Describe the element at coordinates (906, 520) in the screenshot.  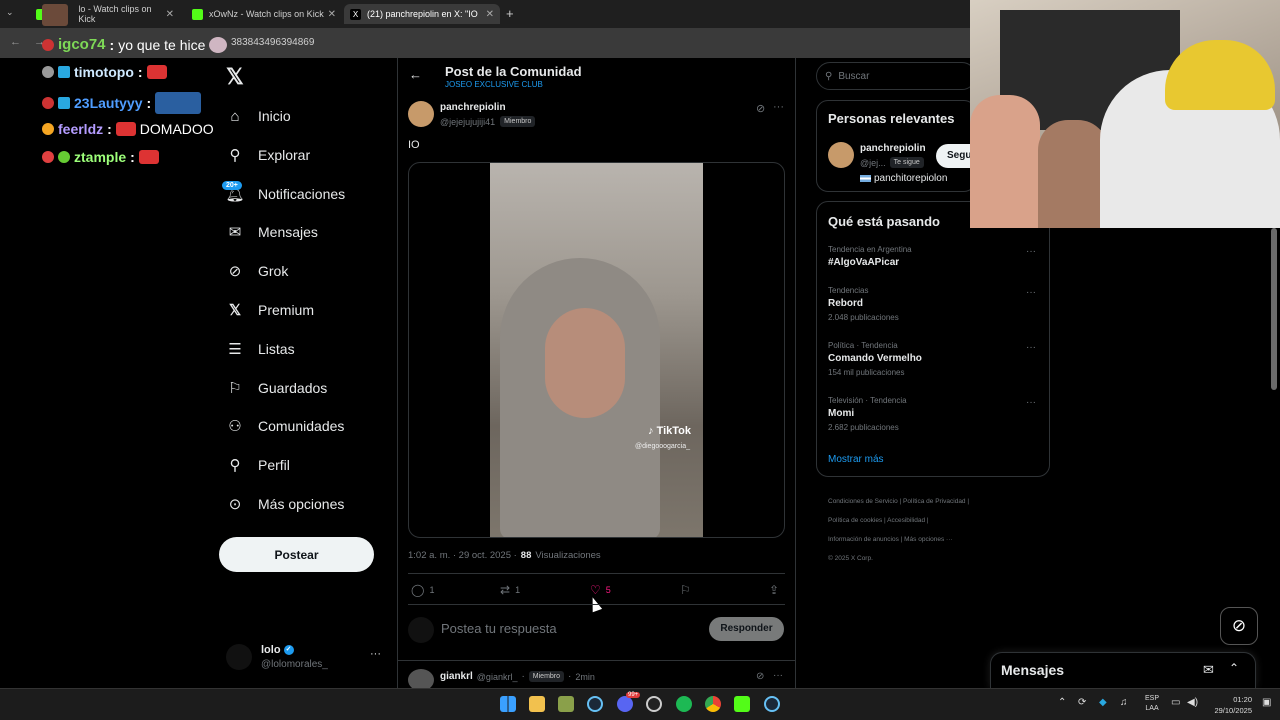
I see `footer-link: Accesibilidad` at that location.